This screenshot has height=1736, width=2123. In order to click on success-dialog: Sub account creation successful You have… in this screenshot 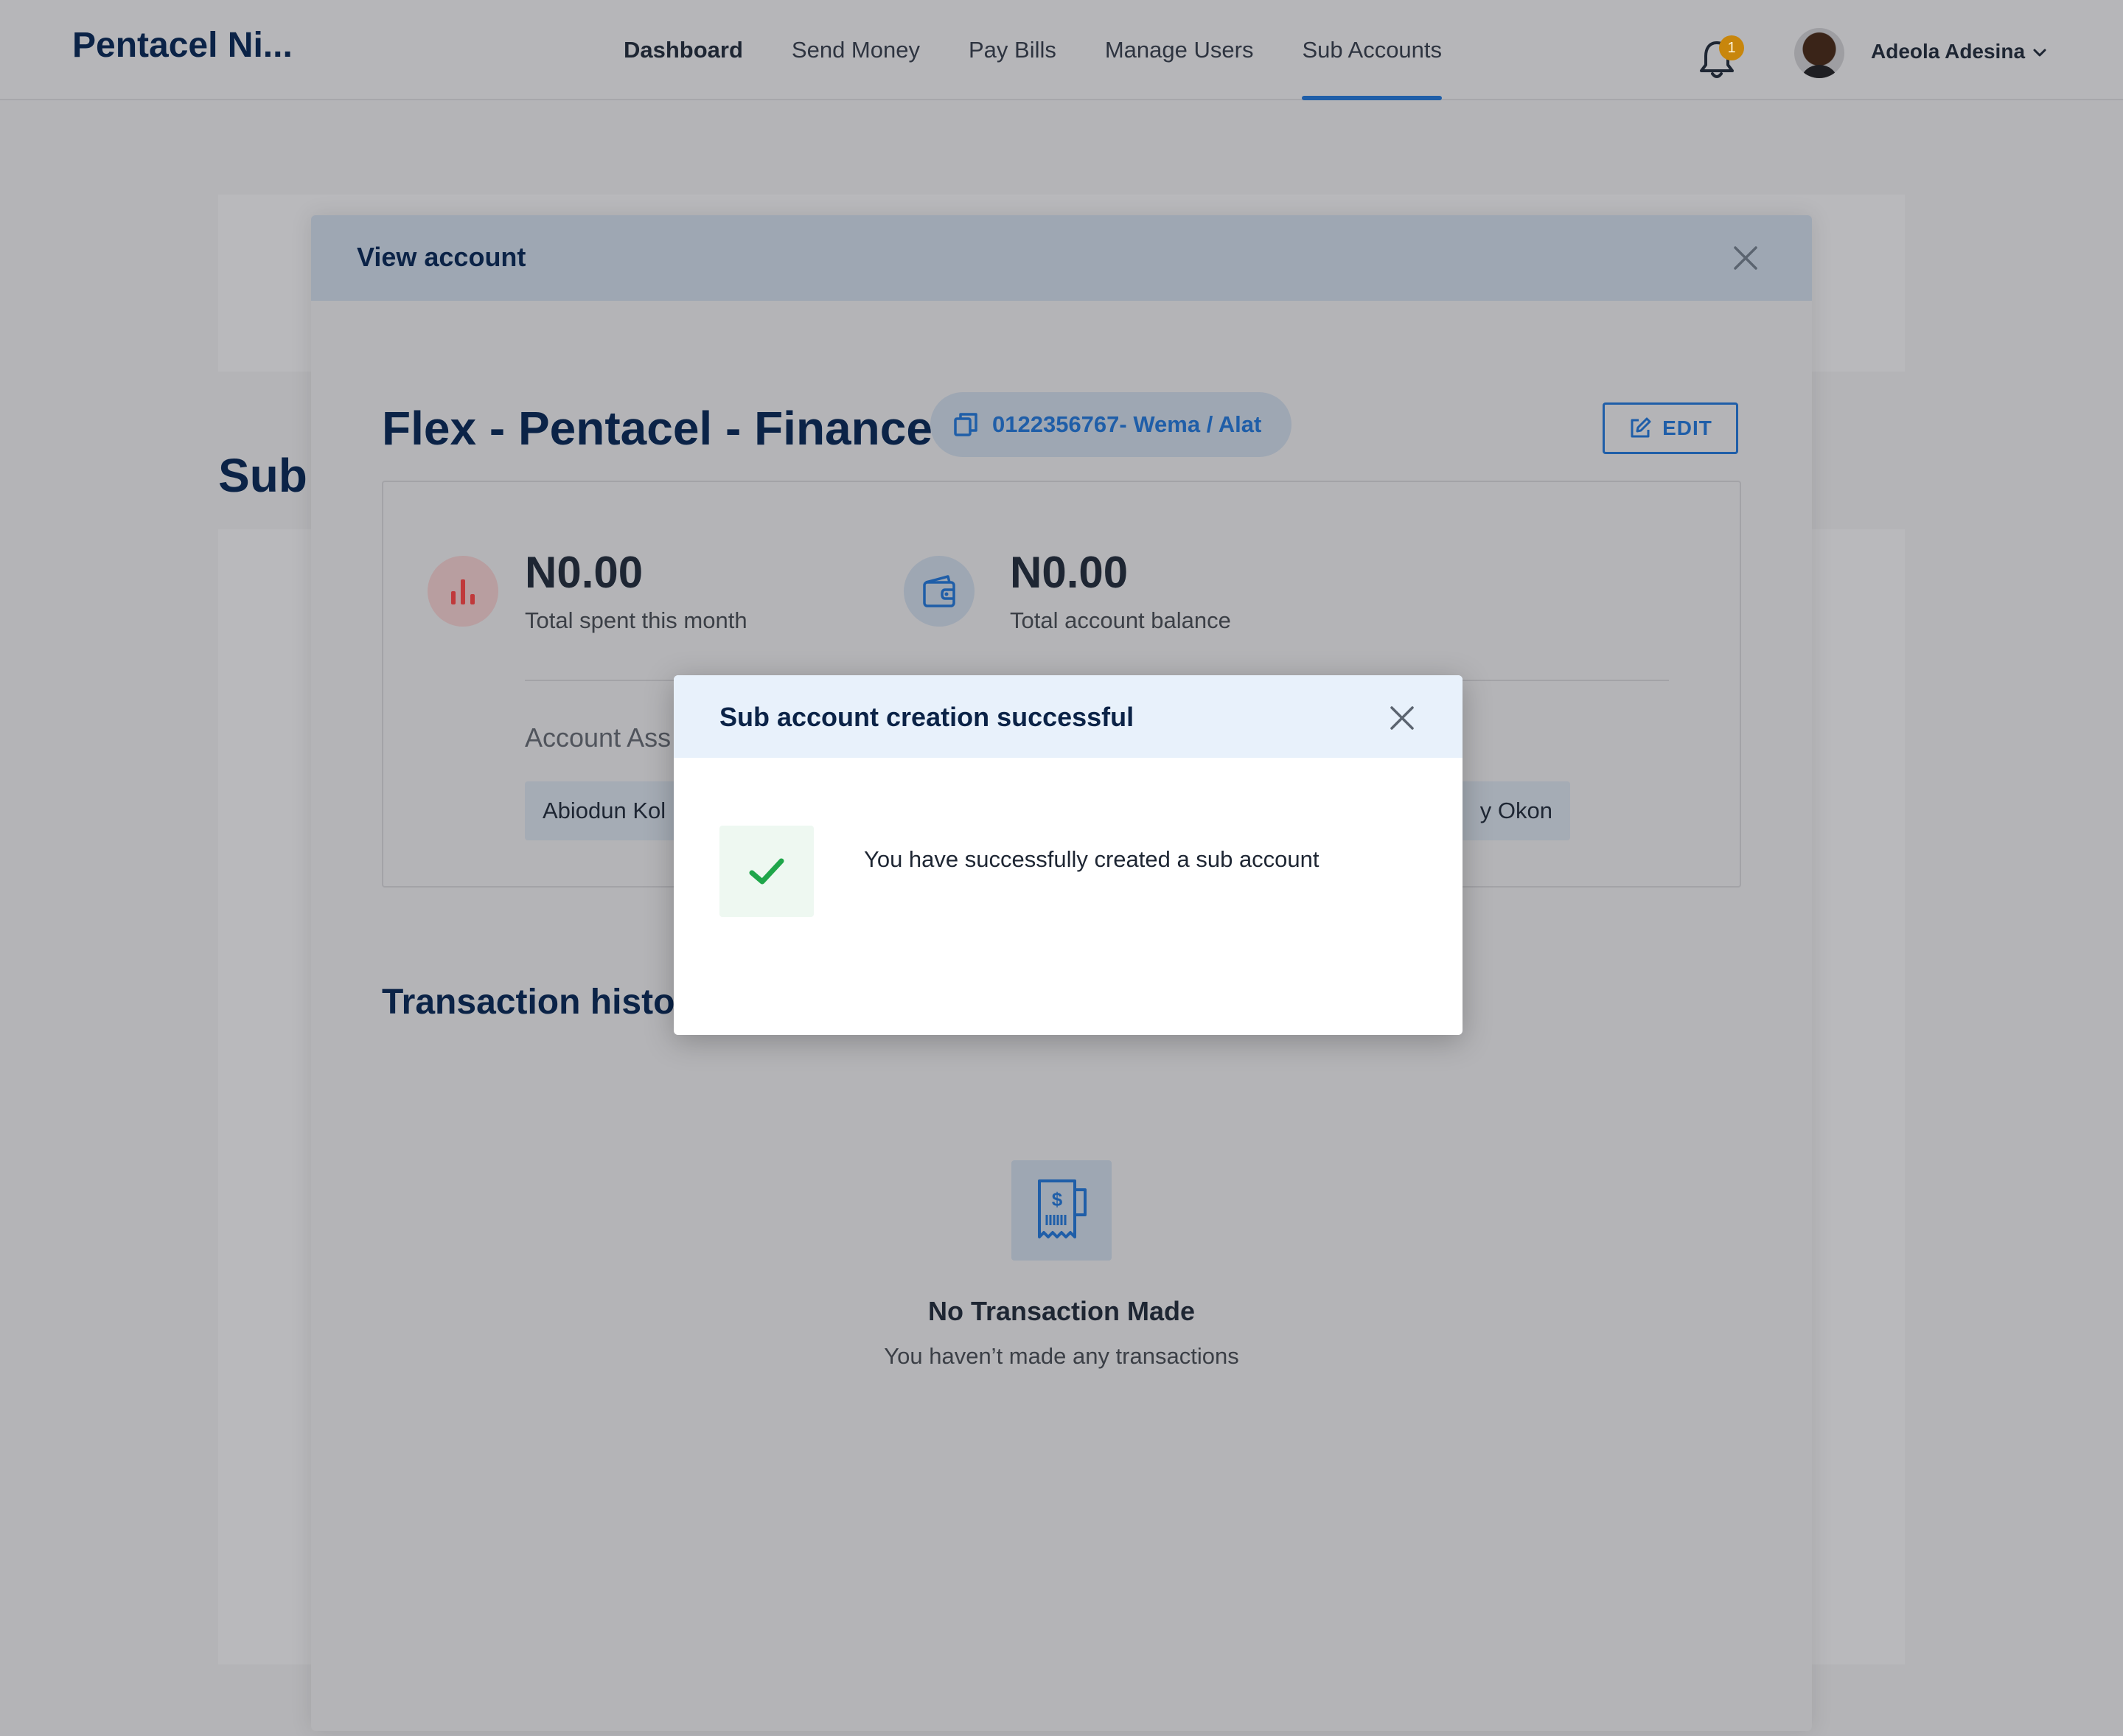, I will do `click(1068, 855)`.